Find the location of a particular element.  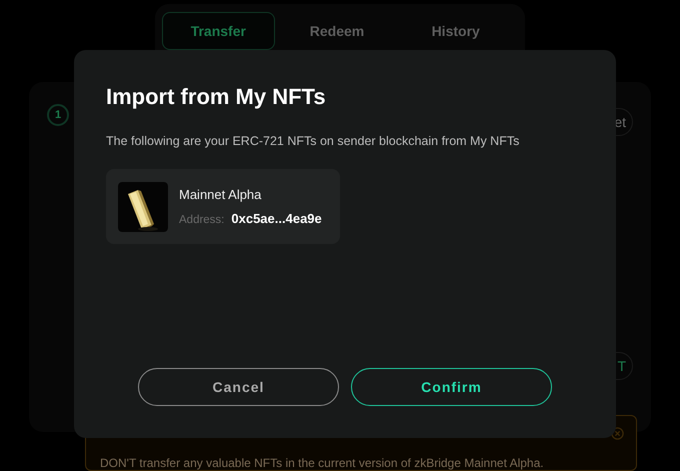

close-icon is located at coordinates (617, 433).